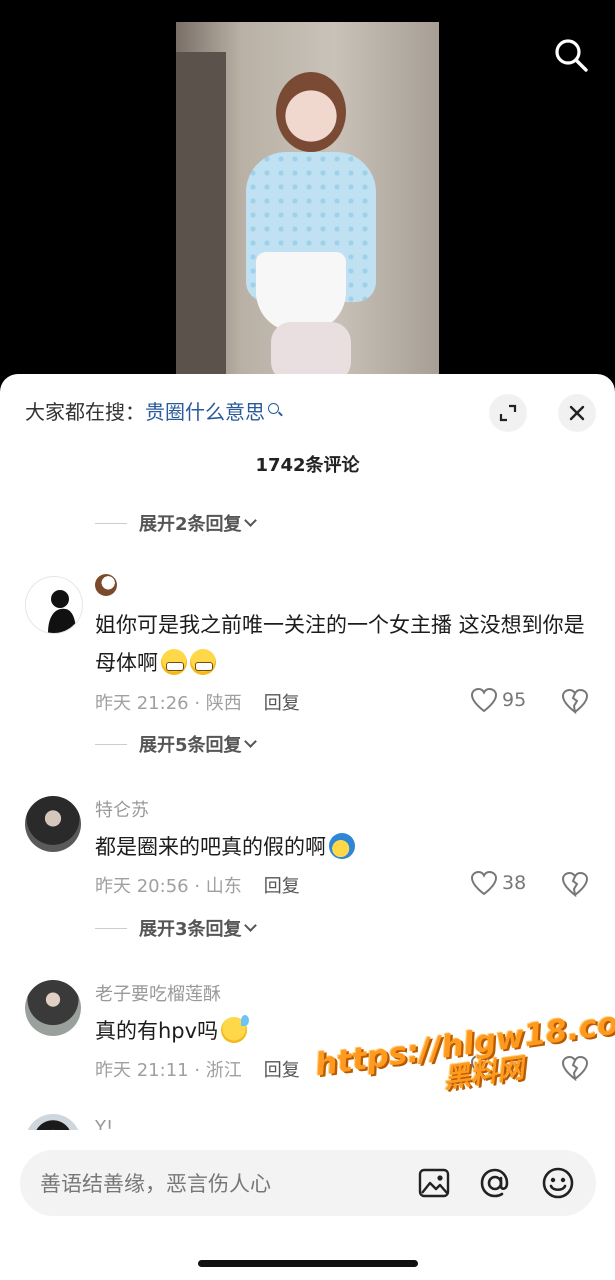 Image resolution: width=615 pixels, height=1280 pixels. I want to click on comment-text: 都是圈来的吧真的假的啊, so click(342, 847).